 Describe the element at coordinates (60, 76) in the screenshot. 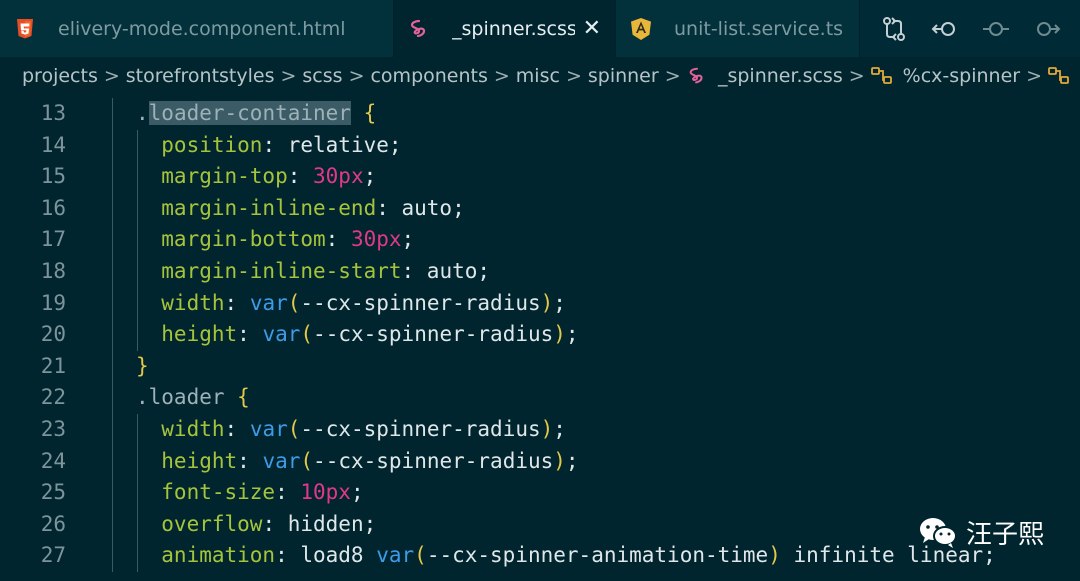

I see `breadcrumb-item-projects: projects` at that location.